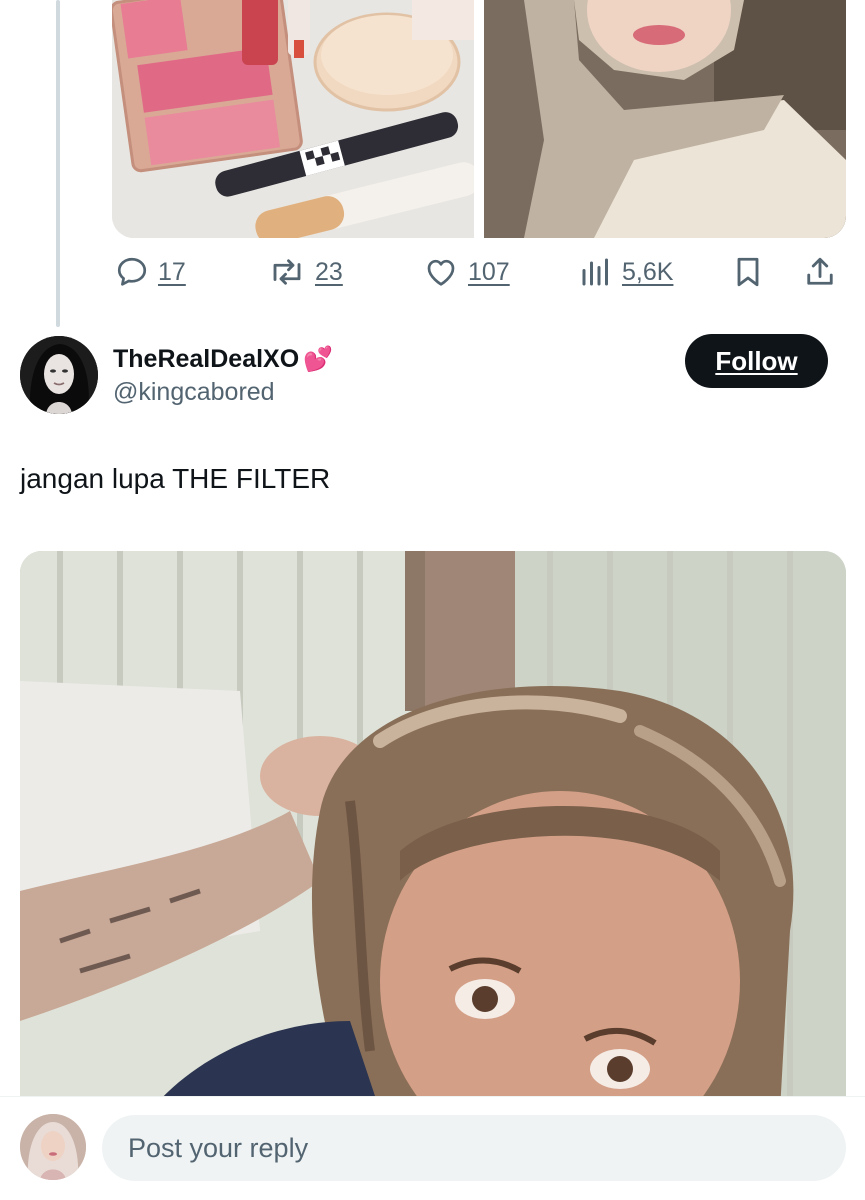 The image size is (865, 1200). Describe the element at coordinates (489, 271) in the screenshot. I see `like-count: 107` at that location.